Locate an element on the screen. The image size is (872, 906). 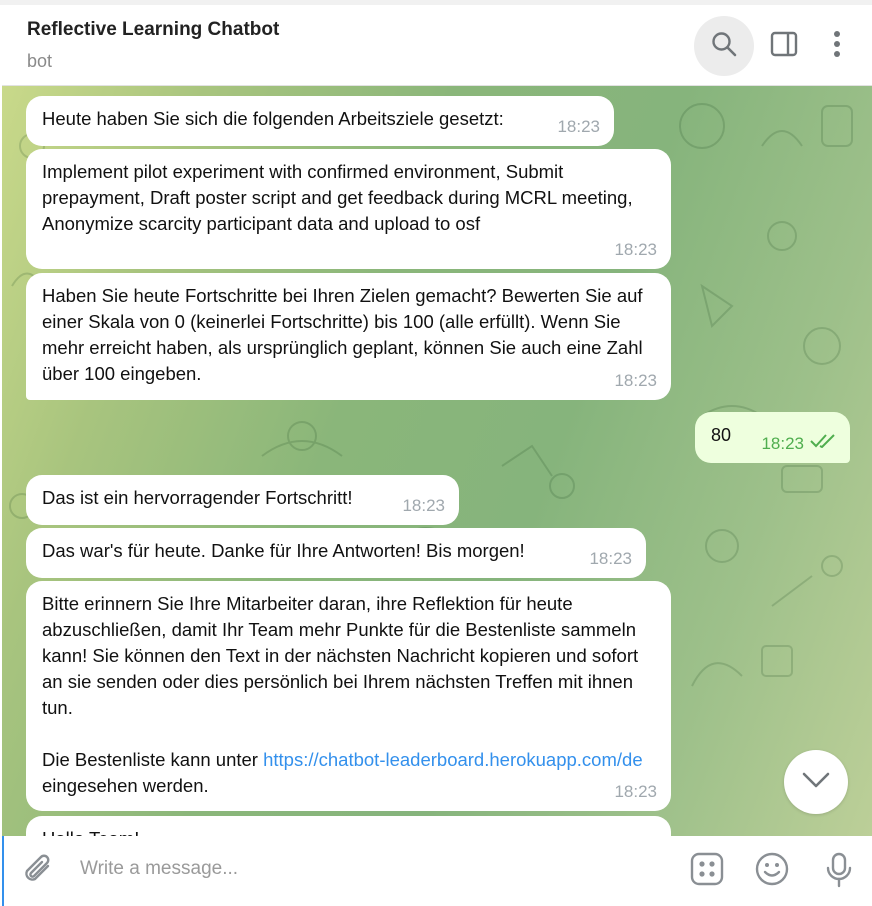
search-button is located at coordinates (724, 46).